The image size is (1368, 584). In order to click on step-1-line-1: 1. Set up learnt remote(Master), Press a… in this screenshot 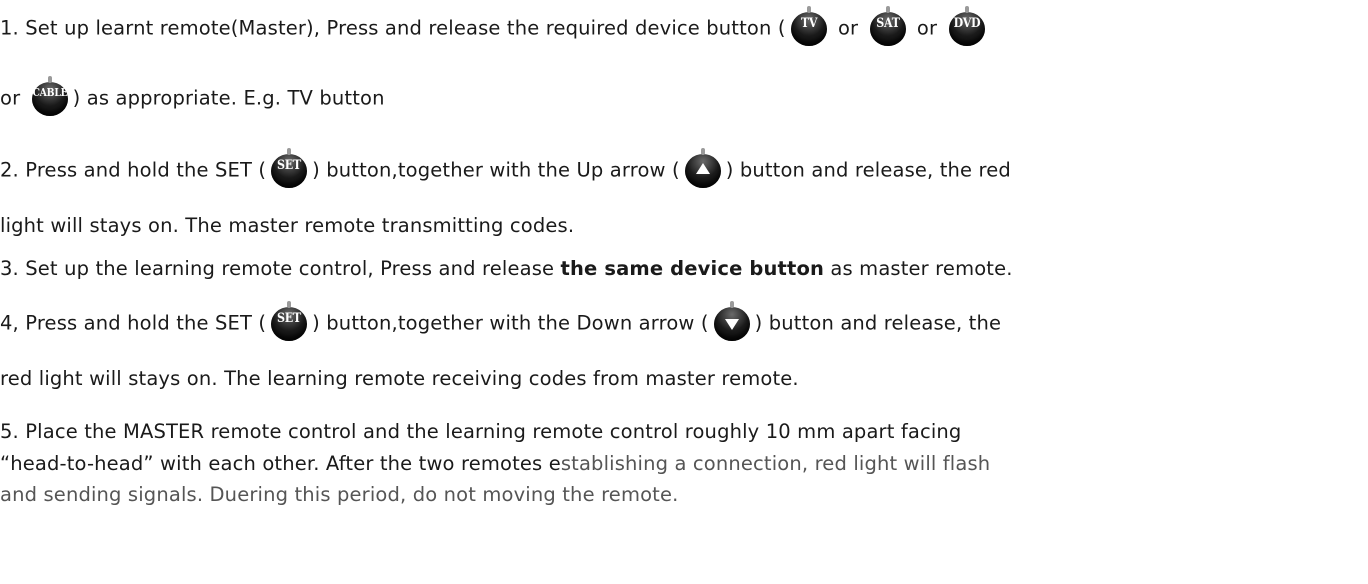, I will do `click(495, 27)`.